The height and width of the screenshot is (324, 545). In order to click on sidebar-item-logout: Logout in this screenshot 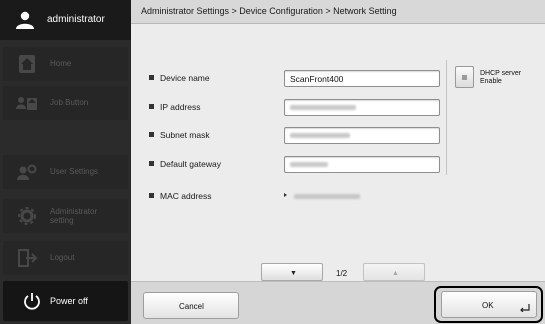, I will do `click(65, 258)`.